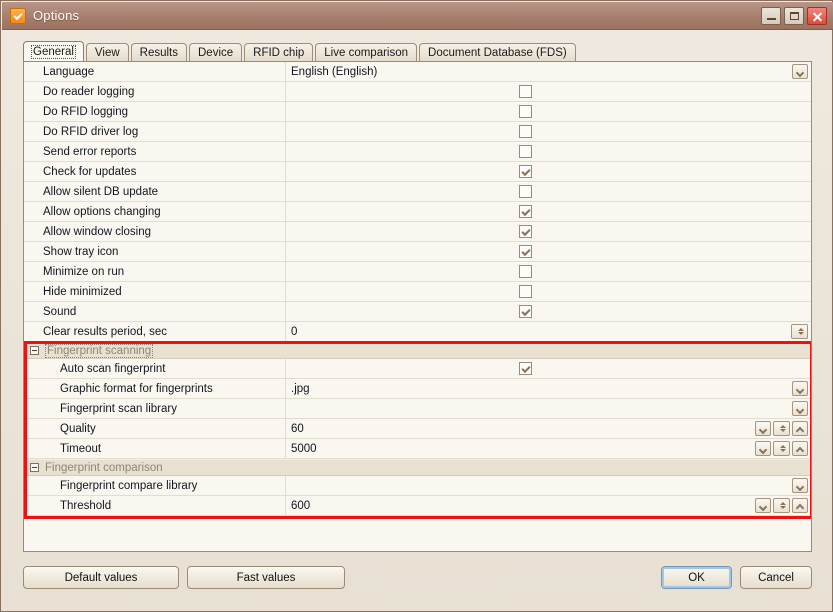 The width and height of the screenshot is (833, 612). I want to click on cancel-button: Cancel, so click(776, 577).